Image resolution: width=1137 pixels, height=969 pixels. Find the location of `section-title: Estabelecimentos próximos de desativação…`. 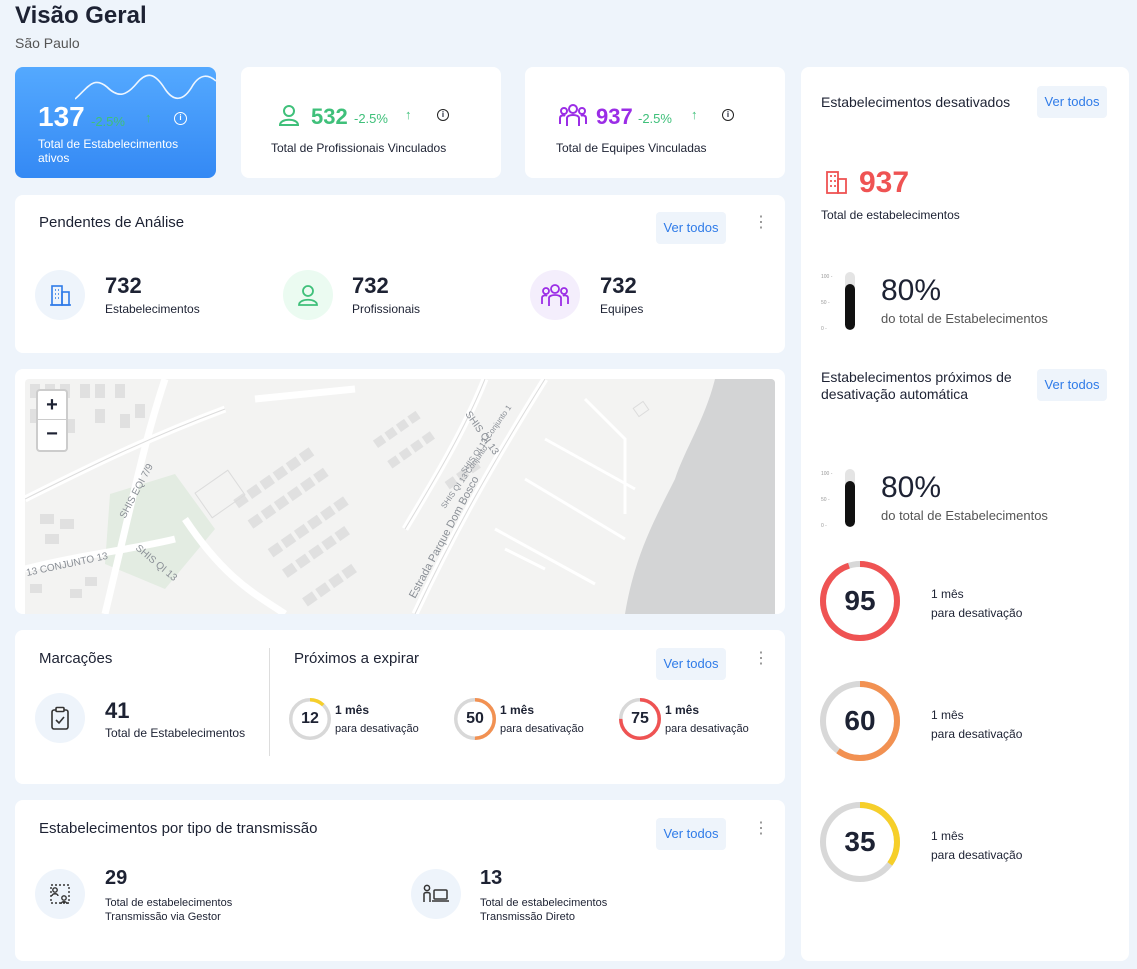

section-title: Estabelecimentos próximos de desativação… is located at coordinates (916, 385).